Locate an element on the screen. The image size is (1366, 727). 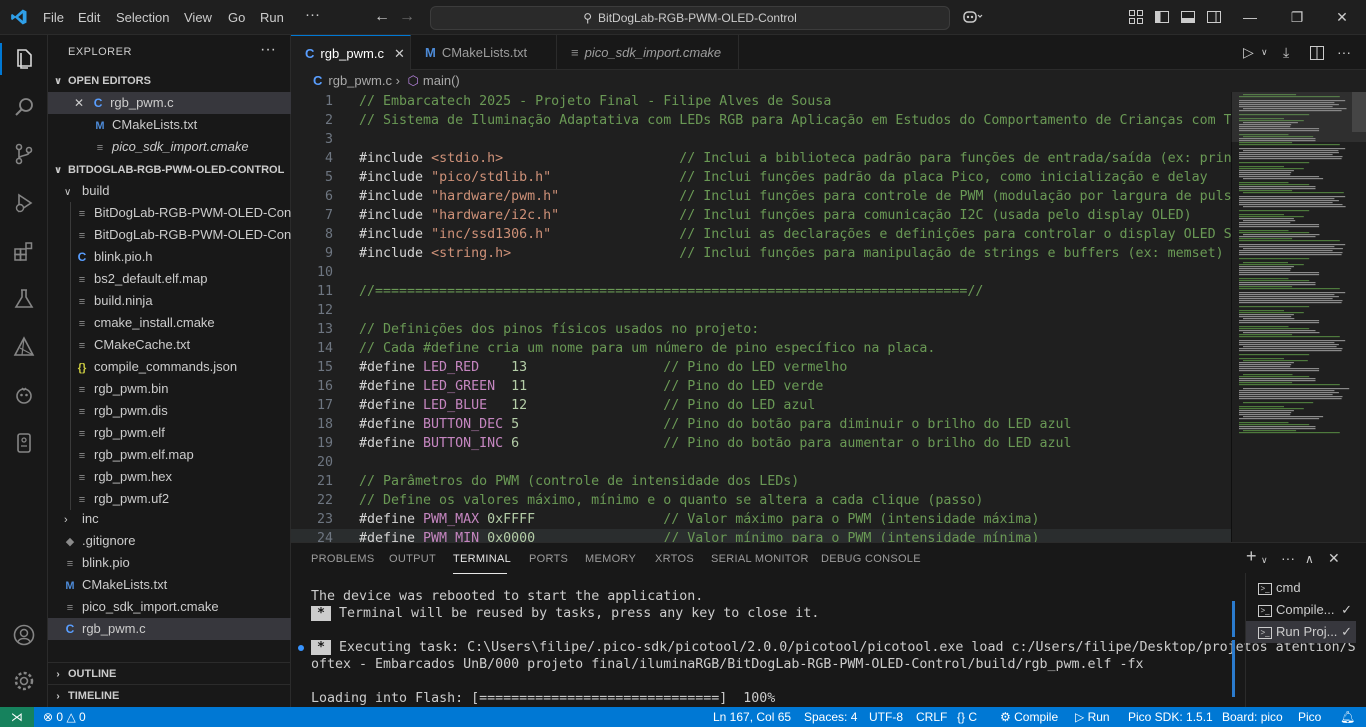
file-item: Cblink.pio.h is located at coordinates (169, 257).